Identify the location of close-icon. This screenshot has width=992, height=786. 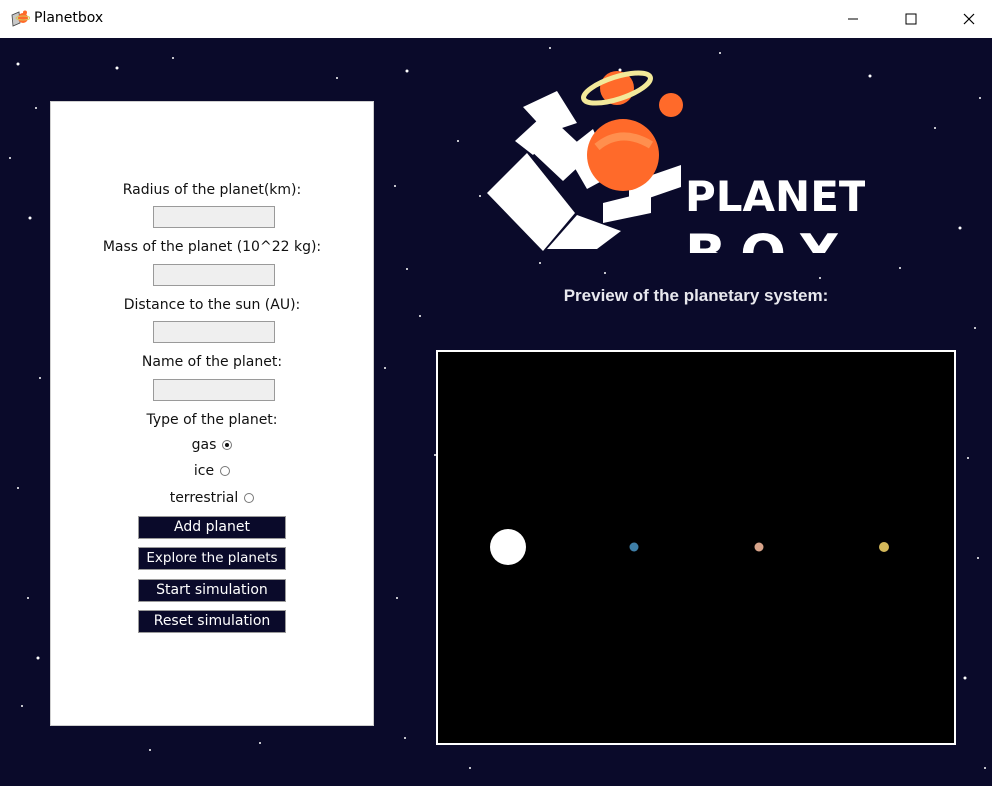
(969, 19).